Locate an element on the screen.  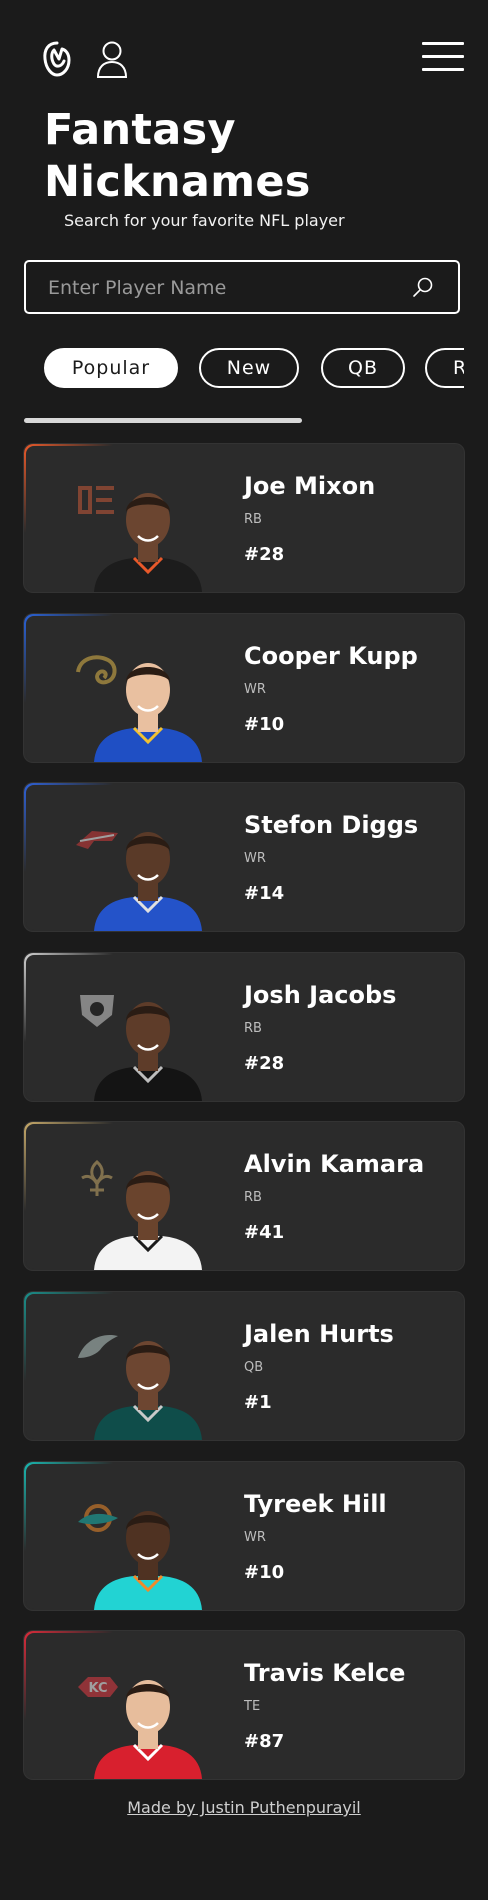
author-credit-link: Made by Justin Puthenpurayil is located at coordinates (244, 1807).